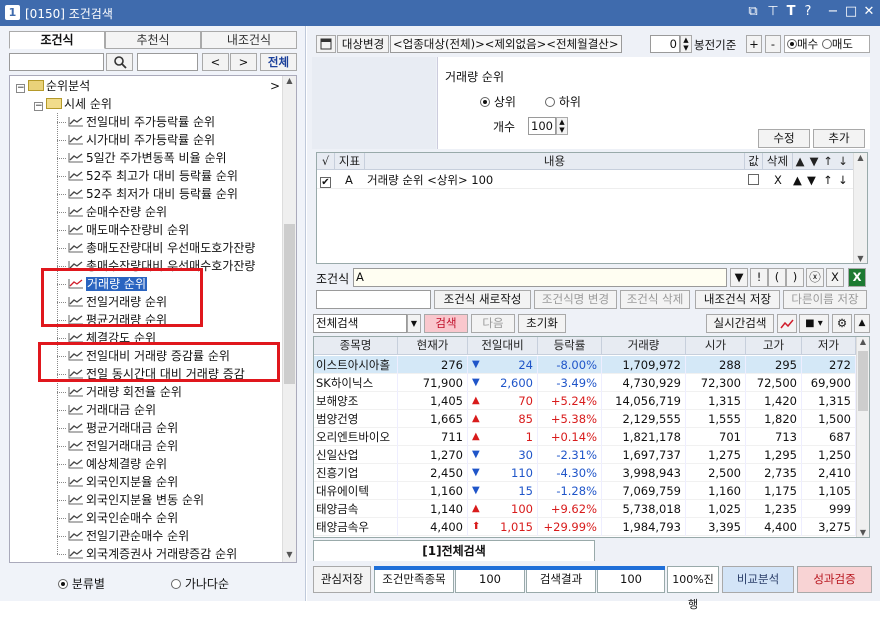 This screenshot has height=617, width=880. I want to click on period-spinner: ▲ ▼, so click(686, 44).